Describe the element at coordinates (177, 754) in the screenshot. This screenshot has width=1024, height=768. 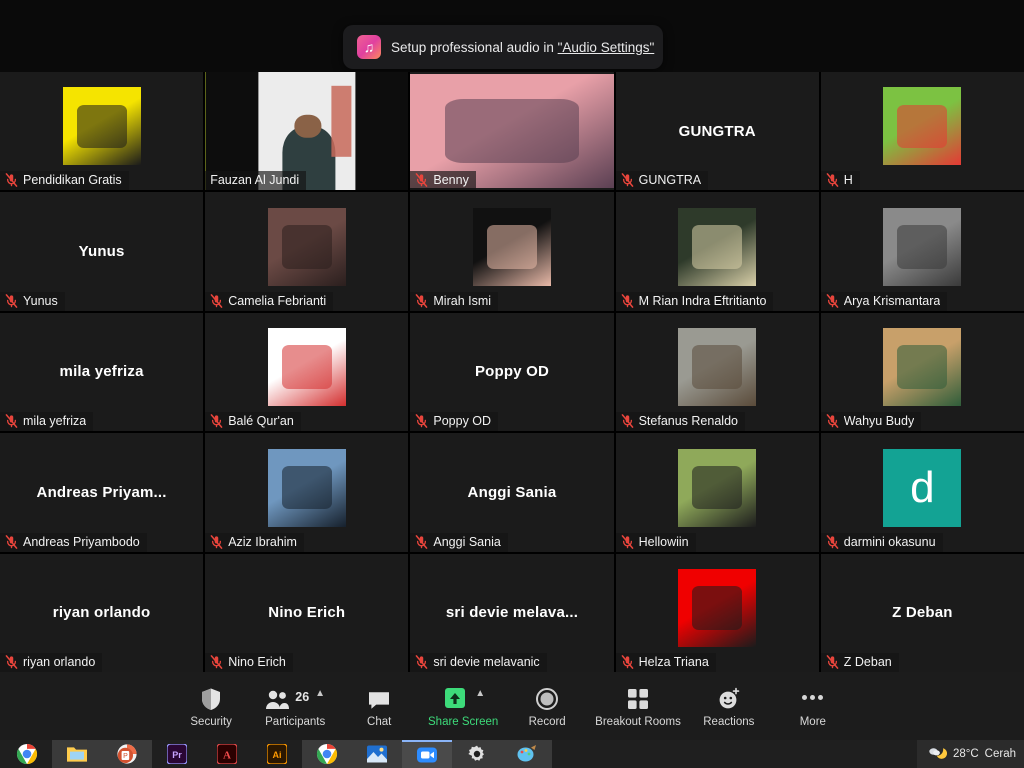
I see `taskbar-premiere-pro-icon: Pr` at that location.